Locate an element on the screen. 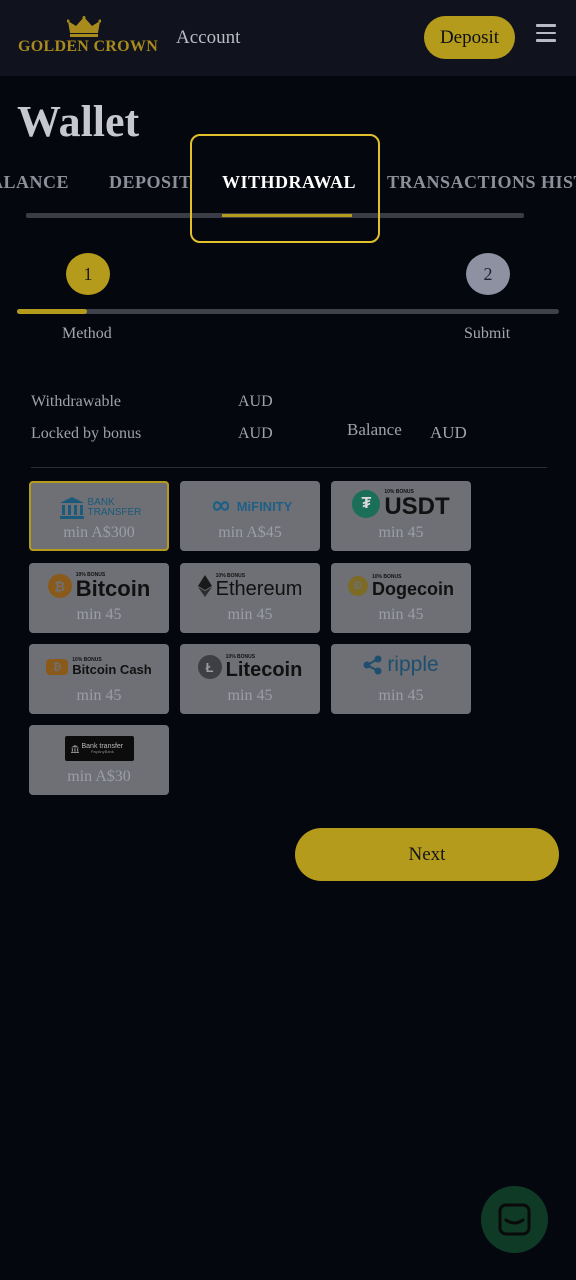 The width and height of the screenshot is (576, 1280). litecoin-logo: Ł 10% BONUS Litecoin is located at coordinates (250, 667).